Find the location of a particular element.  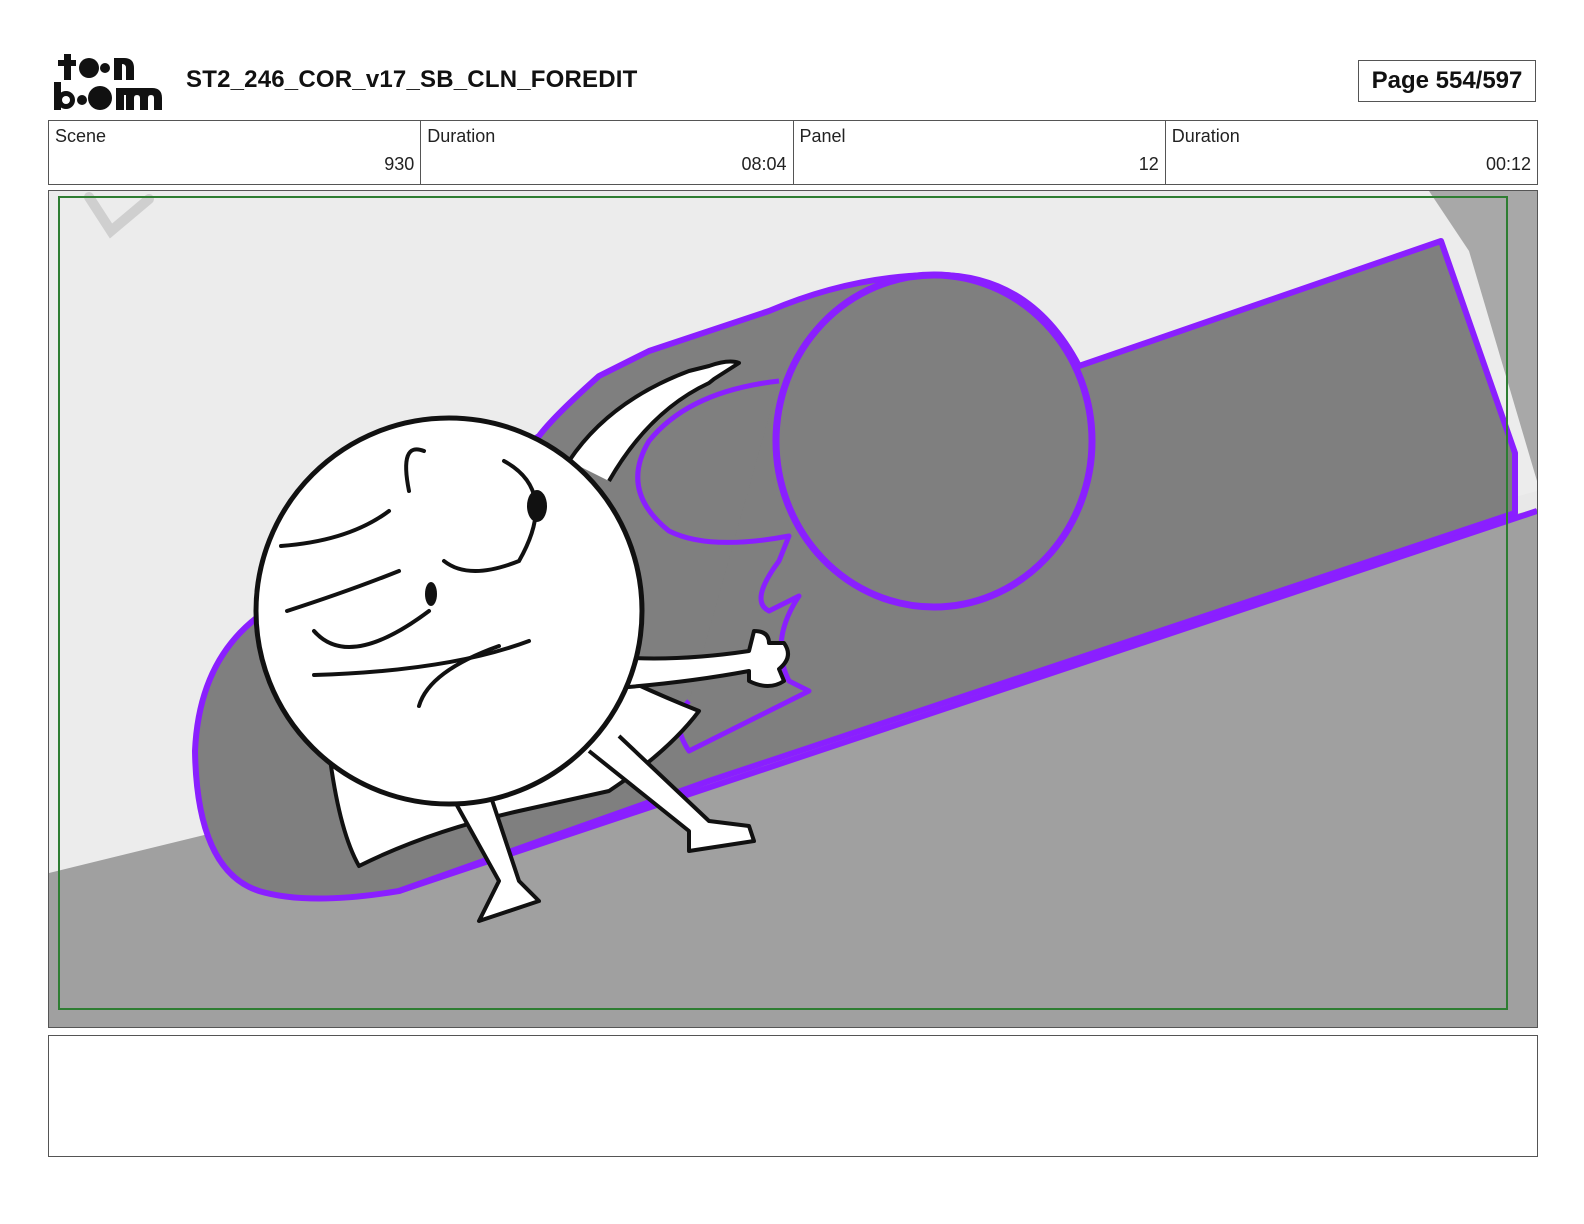

panel-duration-cell: Duration 00:12 is located at coordinates (1351, 152).